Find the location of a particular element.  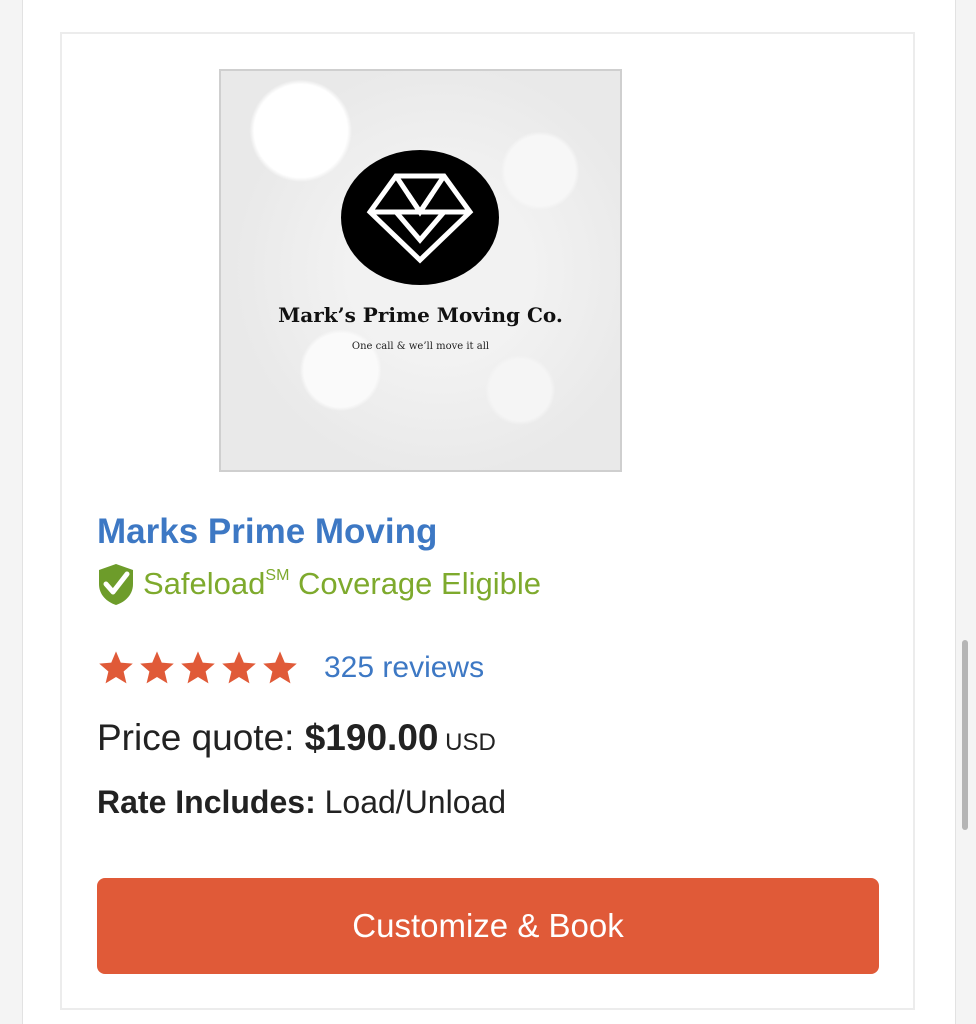

cube-outline-icon is located at coordinates (420, 218).